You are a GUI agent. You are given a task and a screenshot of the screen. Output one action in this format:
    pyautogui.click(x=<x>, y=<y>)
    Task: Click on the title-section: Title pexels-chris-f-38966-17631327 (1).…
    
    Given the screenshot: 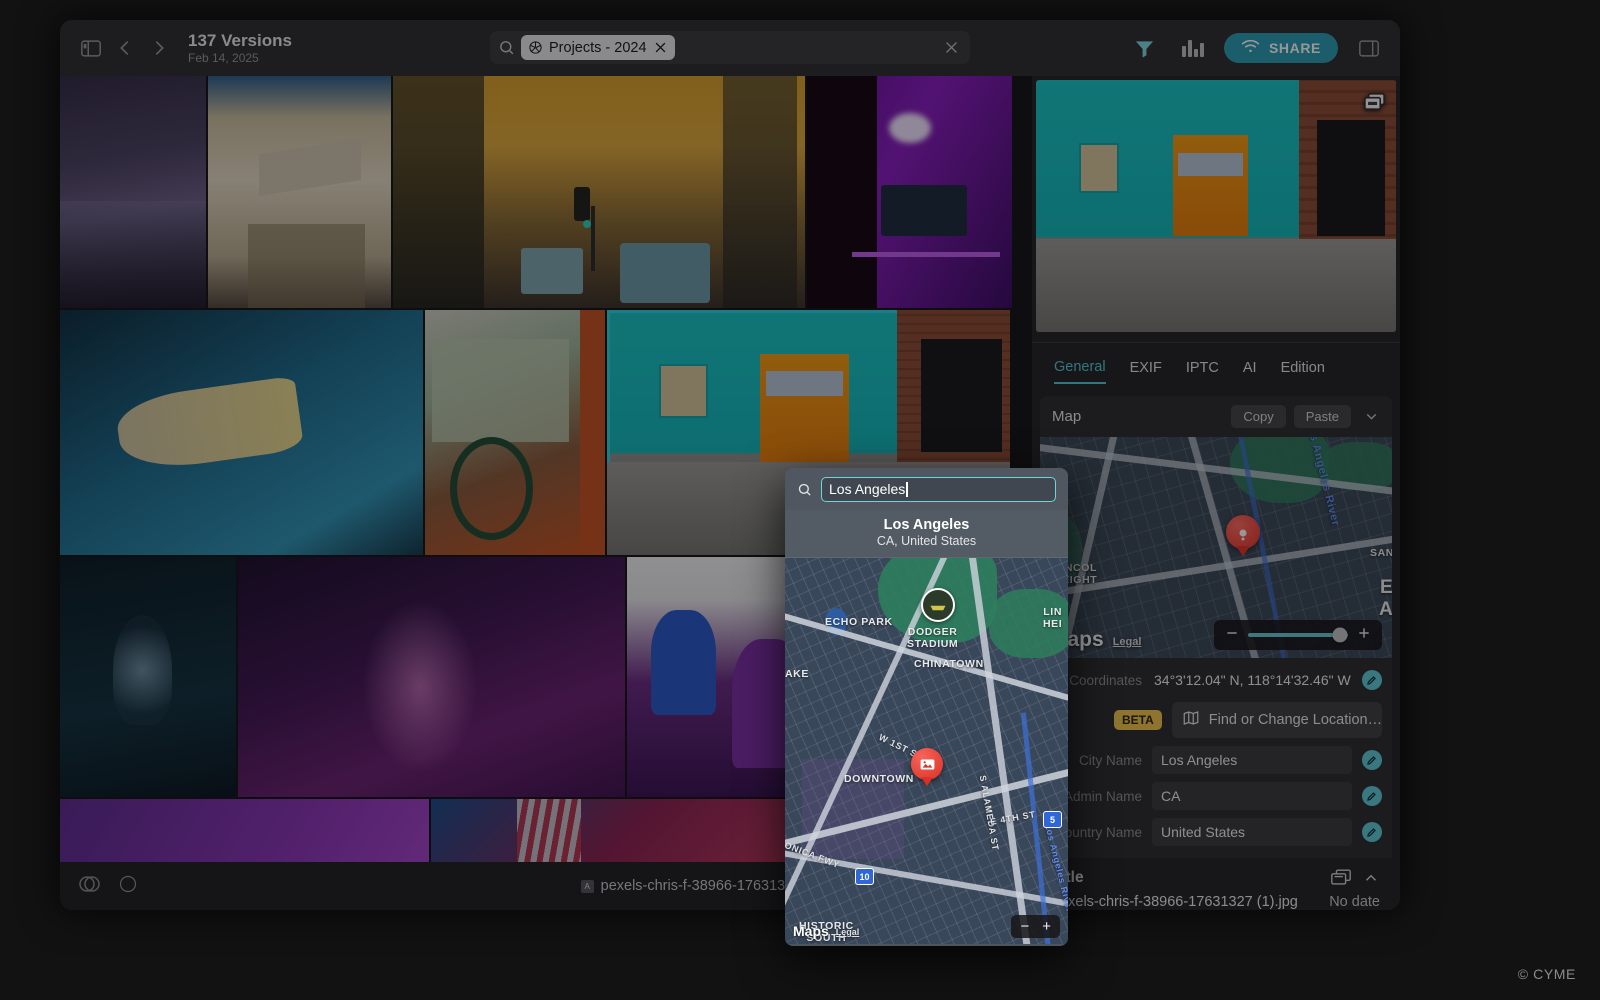 What is the action you would take?
    pyautogui.click(x=1216, y=887)
    